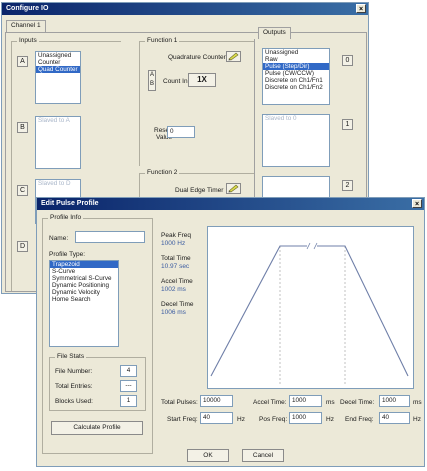  Describe the element at coordinates (22, 246) in the screenshot. I see `input-d-button: D` at that location.